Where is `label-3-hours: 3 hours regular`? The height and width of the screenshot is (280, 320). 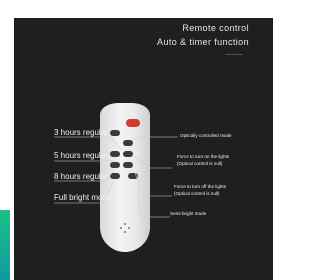 label-3-hours: 3 hours regular is located at coordinates (81, 132).